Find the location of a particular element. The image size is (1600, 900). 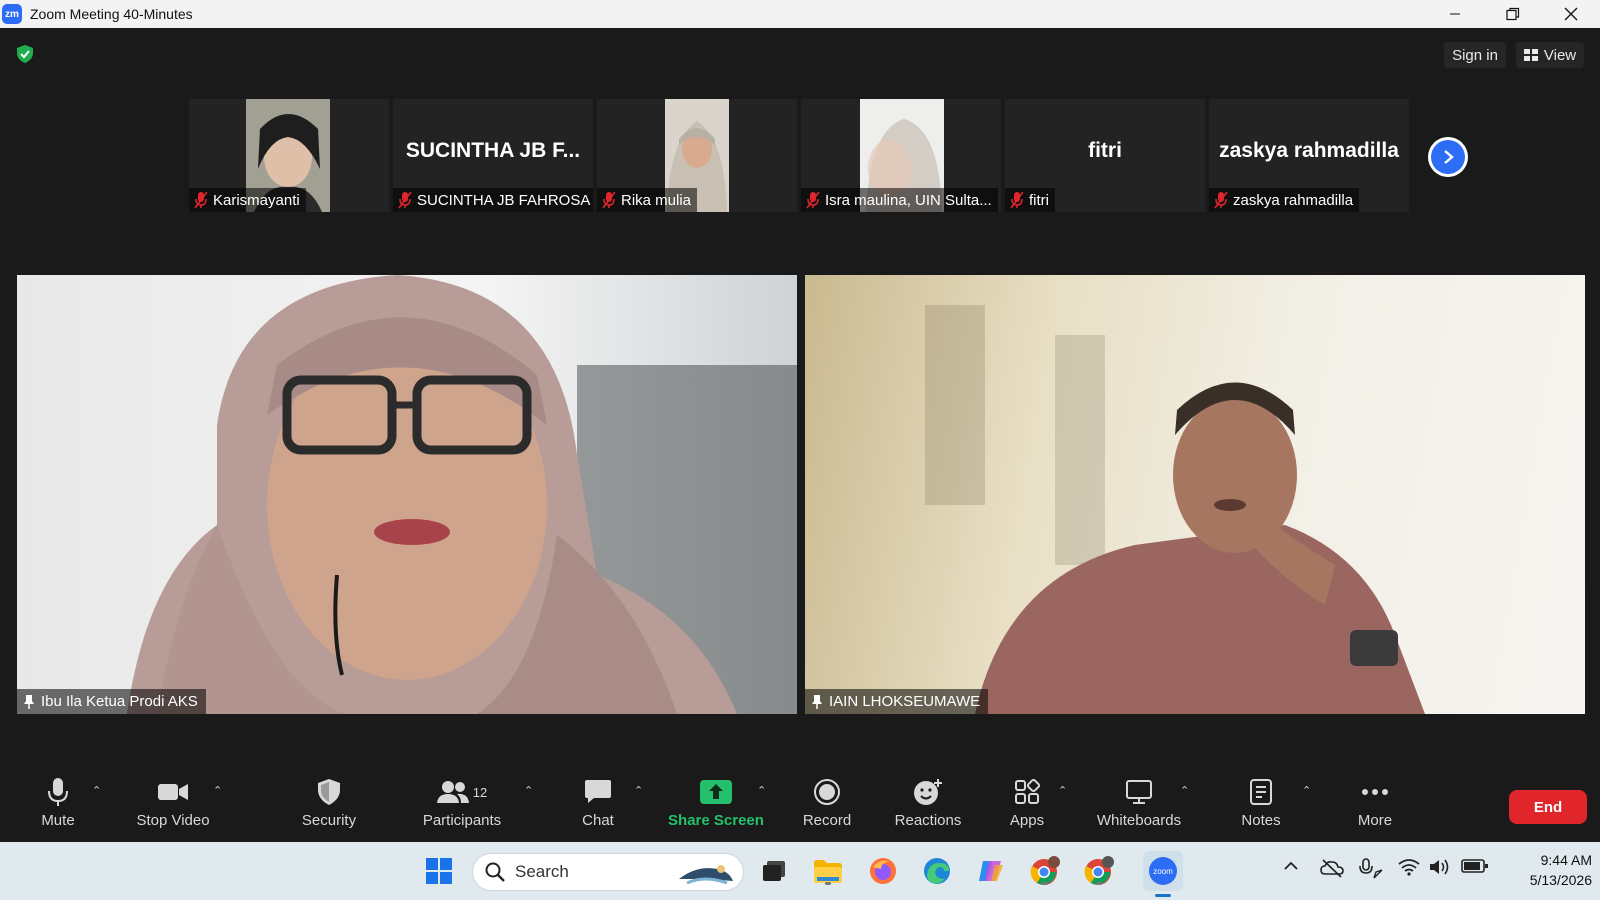

share-screen-button: Share Screen is located at coordinates (716, 806).